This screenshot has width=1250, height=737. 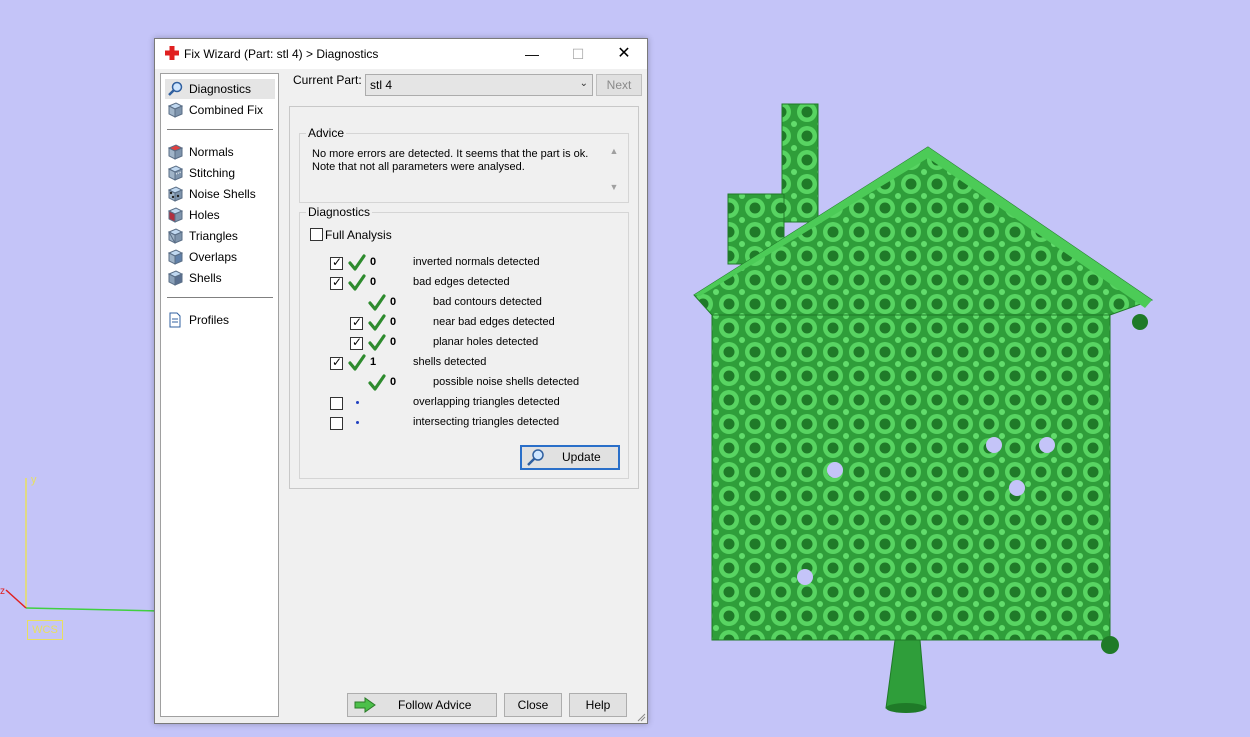 What do you see at coordinates (175, 278) in the screenshot?
I see `shells-icon` at bounding box center [175, 278].